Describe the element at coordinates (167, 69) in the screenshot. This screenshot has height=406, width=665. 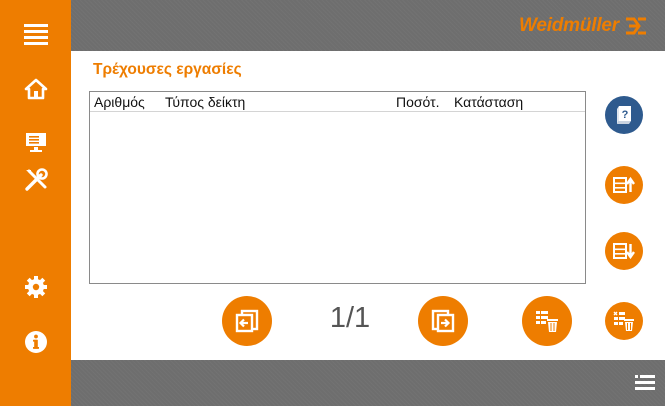
I see `page-title: Τρέχουσες εργασίες` at that location.